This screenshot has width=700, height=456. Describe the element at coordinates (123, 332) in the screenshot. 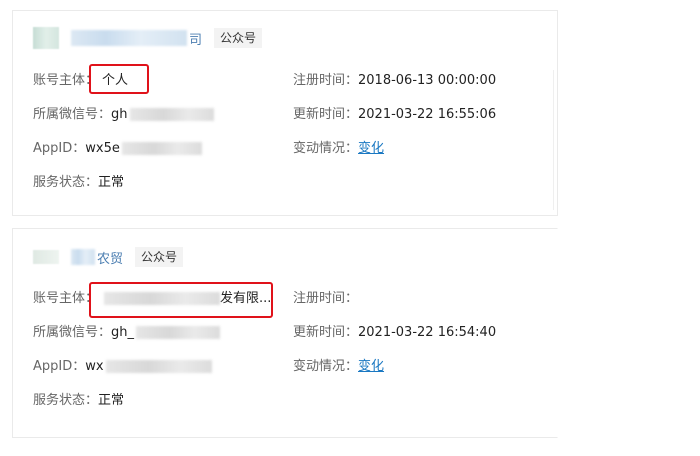

I see `wechat-id-value: gh_` at that location.